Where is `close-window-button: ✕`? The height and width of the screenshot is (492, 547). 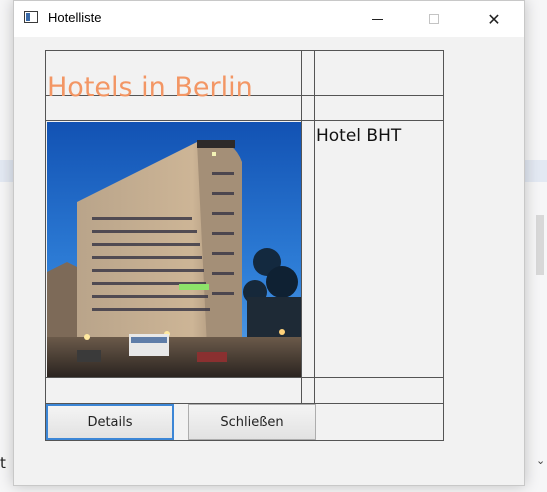 close-window-button: ✕ is located at coordinates (494, 19).